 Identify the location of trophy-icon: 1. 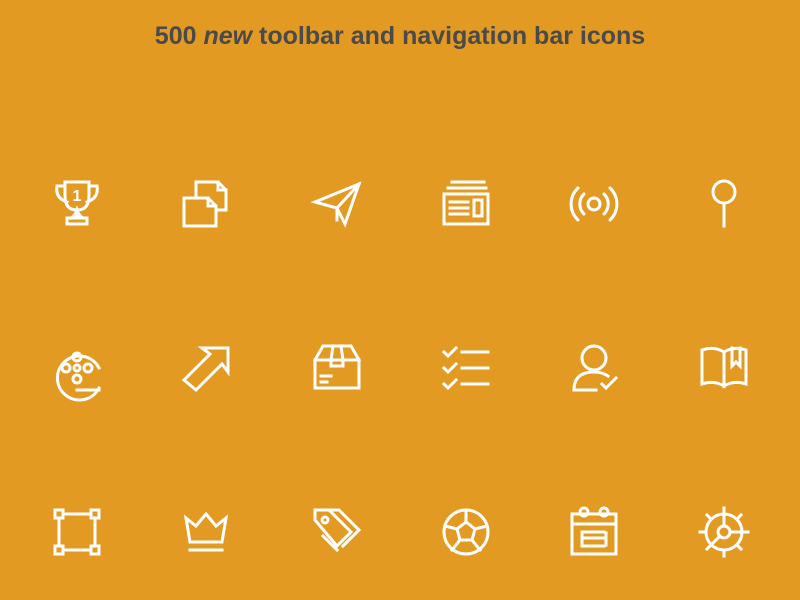
(77, 204).